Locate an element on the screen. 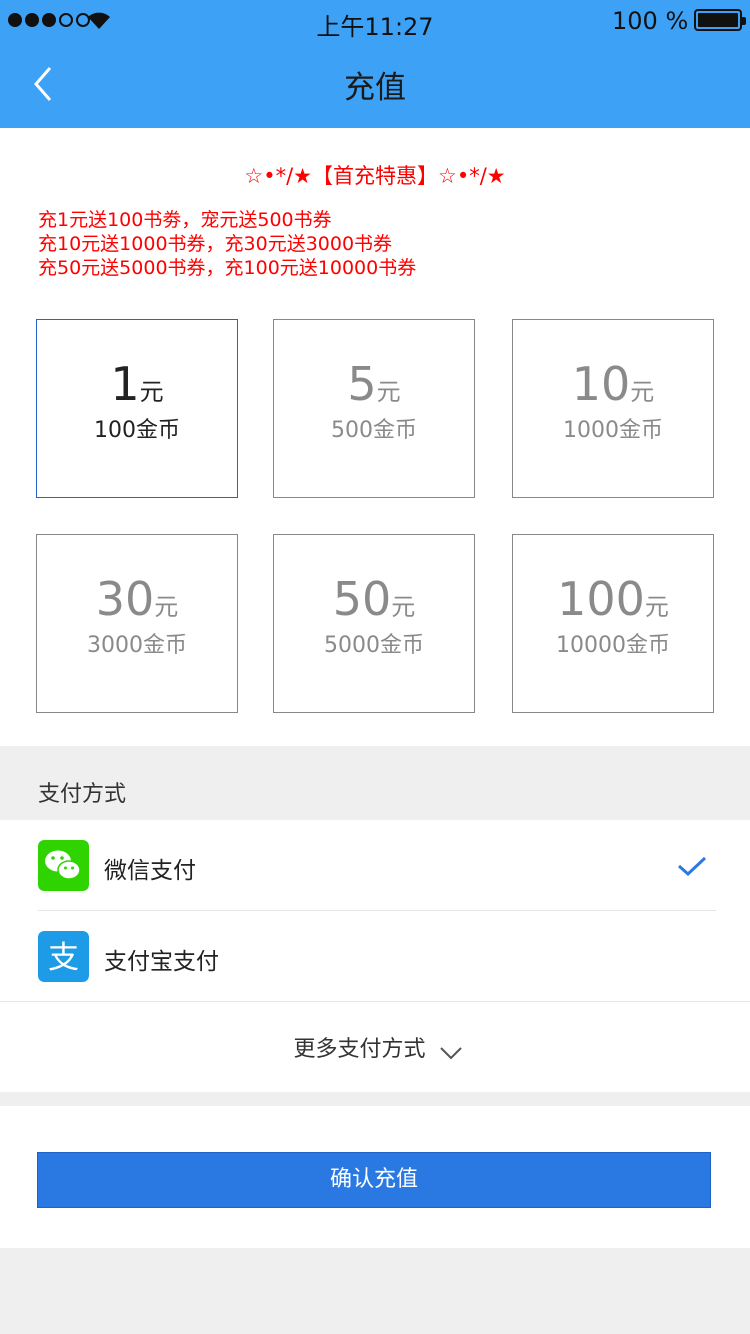 The height and width of the screenshot is (1334, 750). payment-label: 支付宝支付 is located at coordinates (161, 962).